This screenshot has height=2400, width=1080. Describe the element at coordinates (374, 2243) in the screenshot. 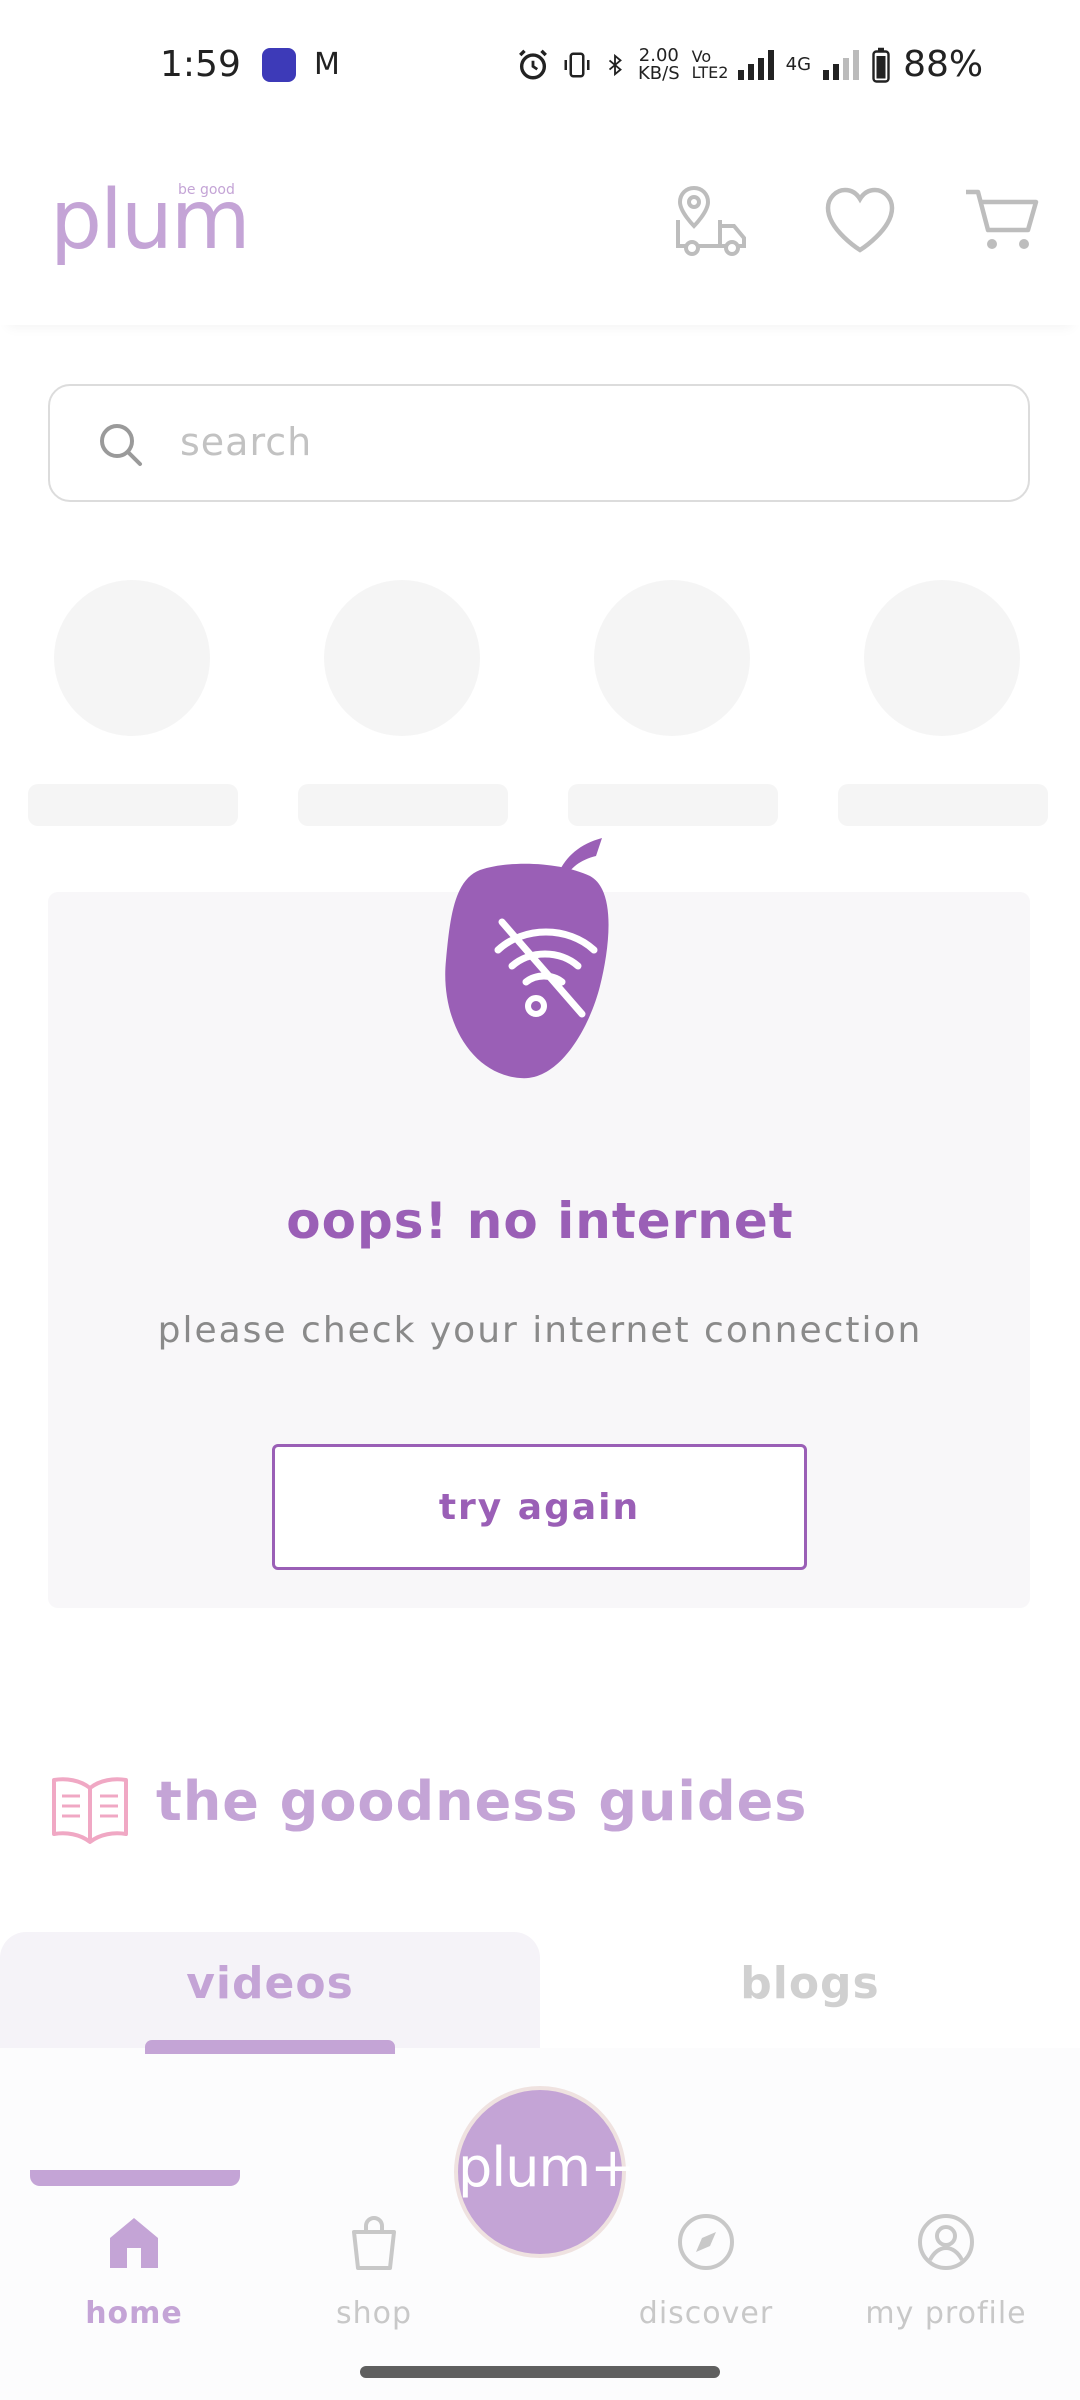

I see `shopping-bag-icon` at that location.